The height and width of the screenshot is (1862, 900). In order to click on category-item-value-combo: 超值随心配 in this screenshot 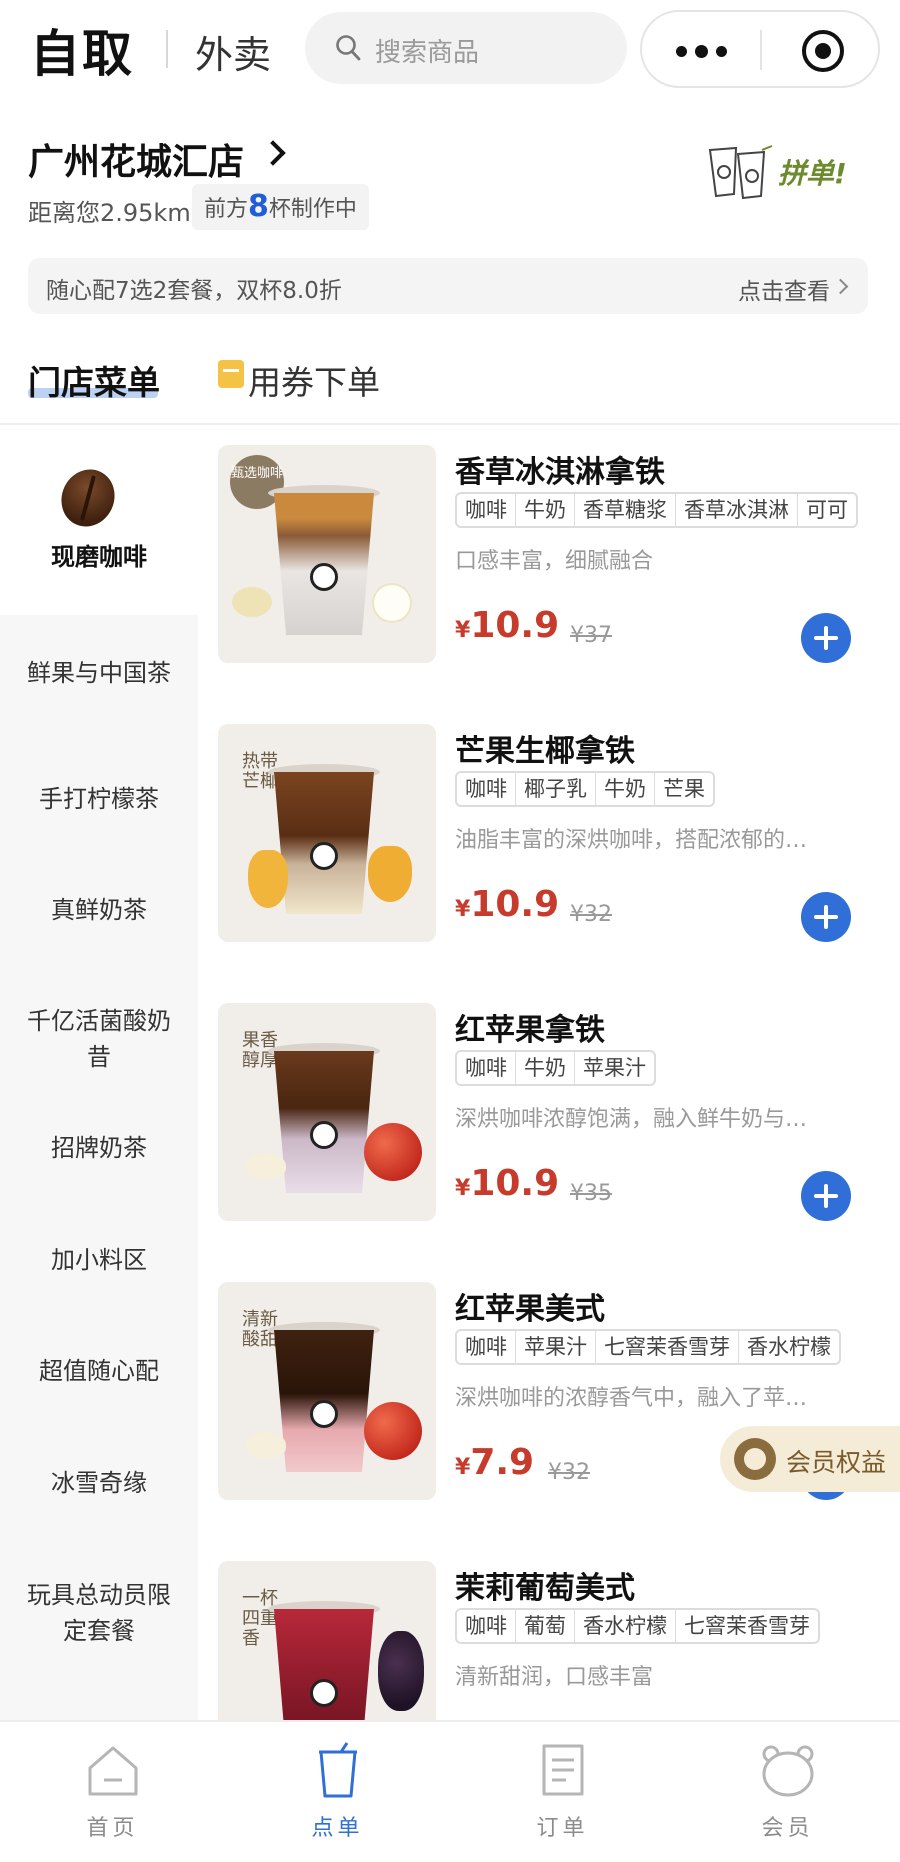, I will do `click(99, 1371)`.